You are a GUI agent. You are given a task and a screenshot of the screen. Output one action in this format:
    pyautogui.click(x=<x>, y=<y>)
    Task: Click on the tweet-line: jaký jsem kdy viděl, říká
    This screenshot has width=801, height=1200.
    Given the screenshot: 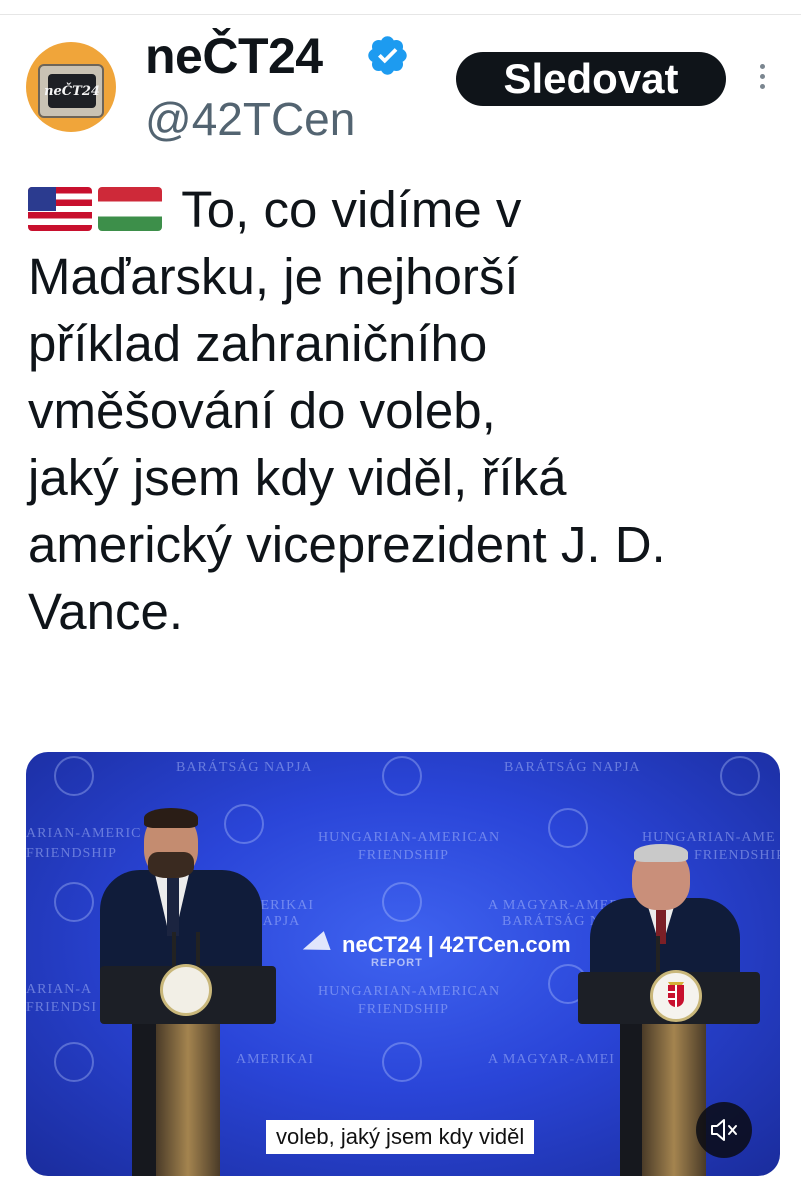 What is the action you would take?
    pyautogui.click(x=297, y=477)
    